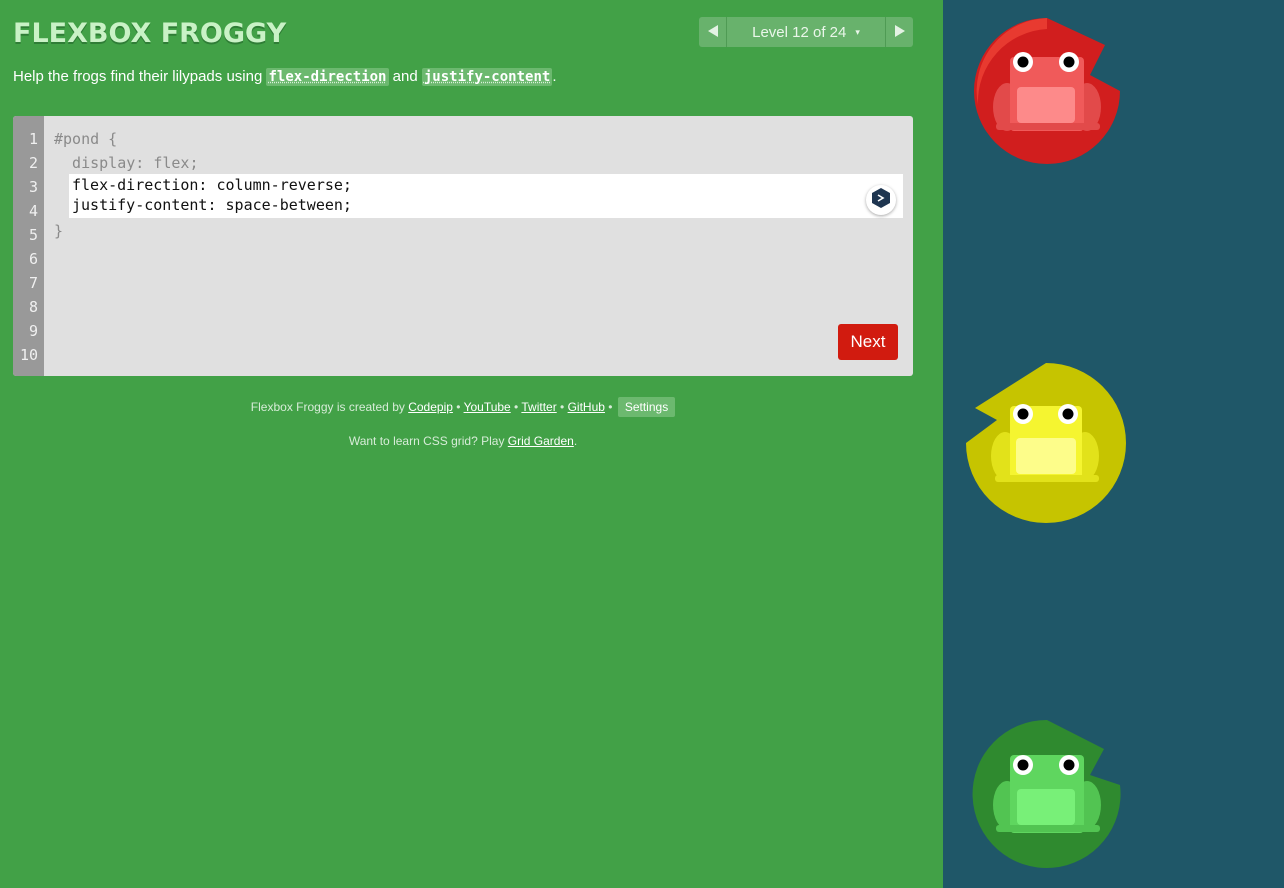  Describe the element at coordinates (126, 163) in the screenshot. I see `code-line-display: display: flex;` at that location.